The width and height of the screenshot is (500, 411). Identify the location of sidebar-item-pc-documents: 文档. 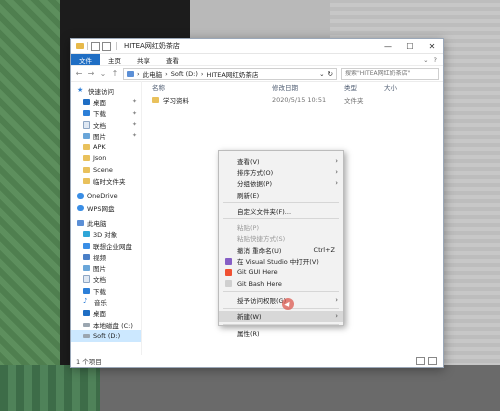
(106, 279).